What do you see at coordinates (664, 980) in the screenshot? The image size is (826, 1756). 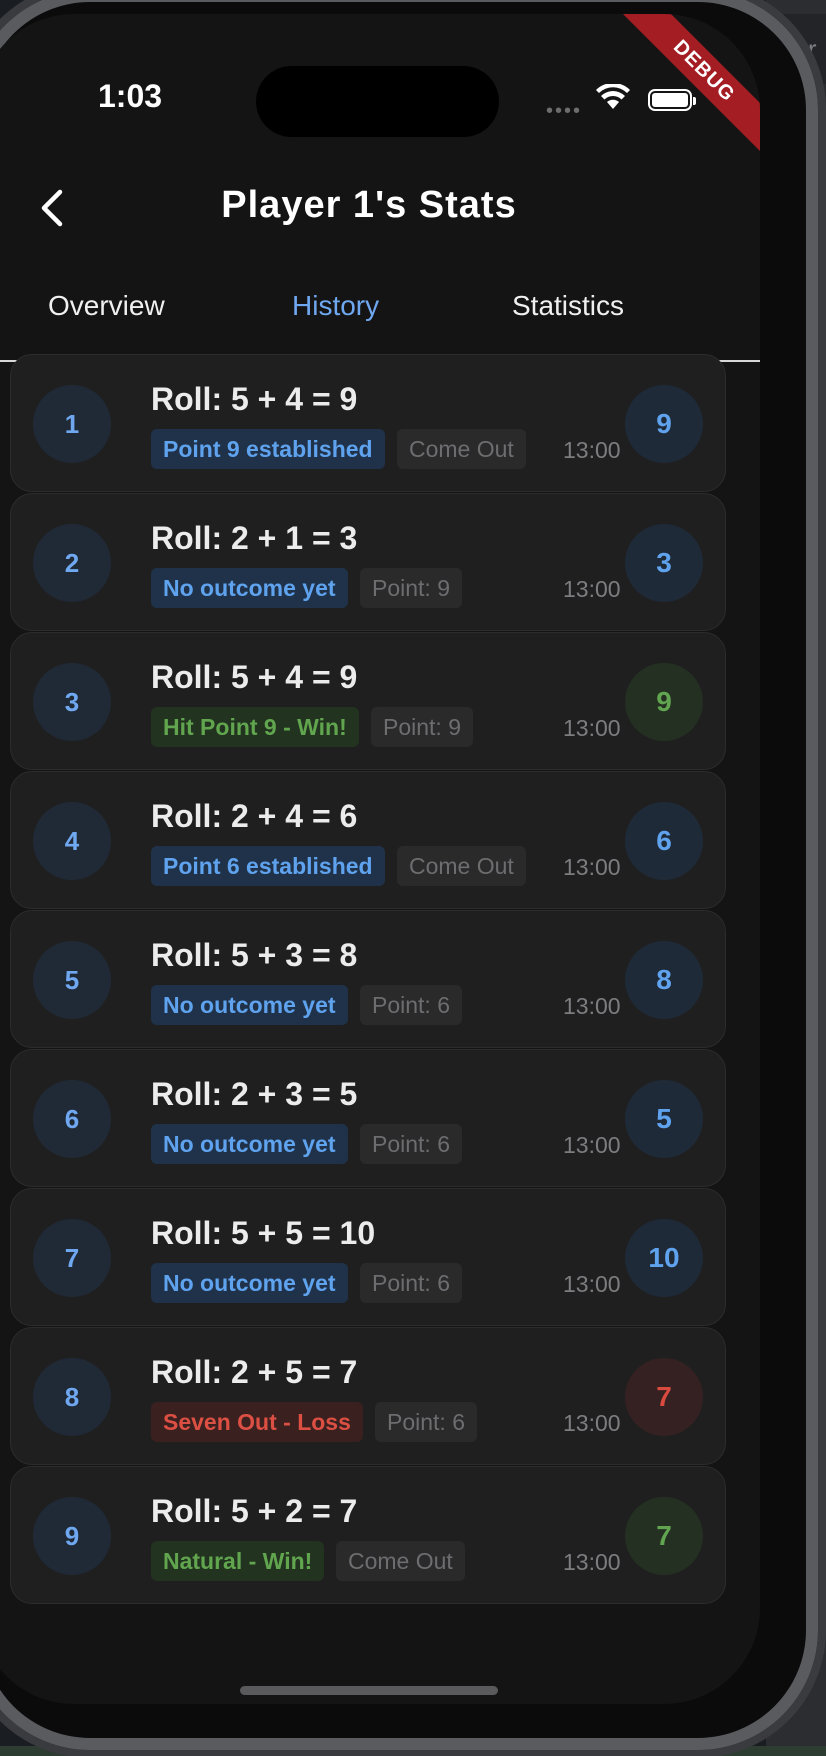 I see `roll-total-badge: 8` at bounding box center [664, 980].